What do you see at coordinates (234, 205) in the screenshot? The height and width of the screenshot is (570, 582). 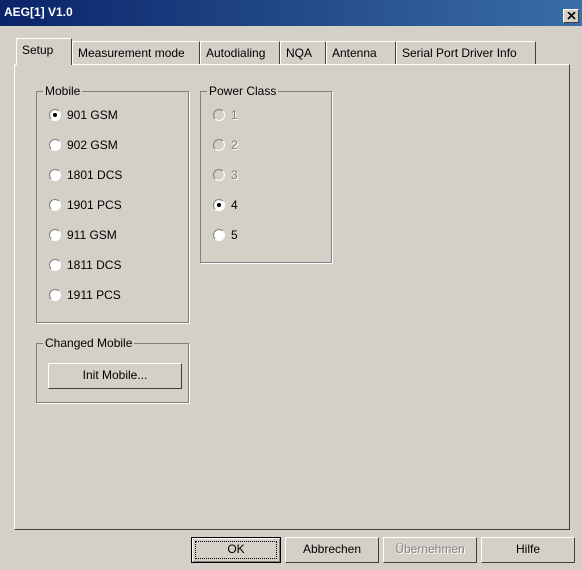 I see `radio-label: 4` at bounding box center [234, 205].